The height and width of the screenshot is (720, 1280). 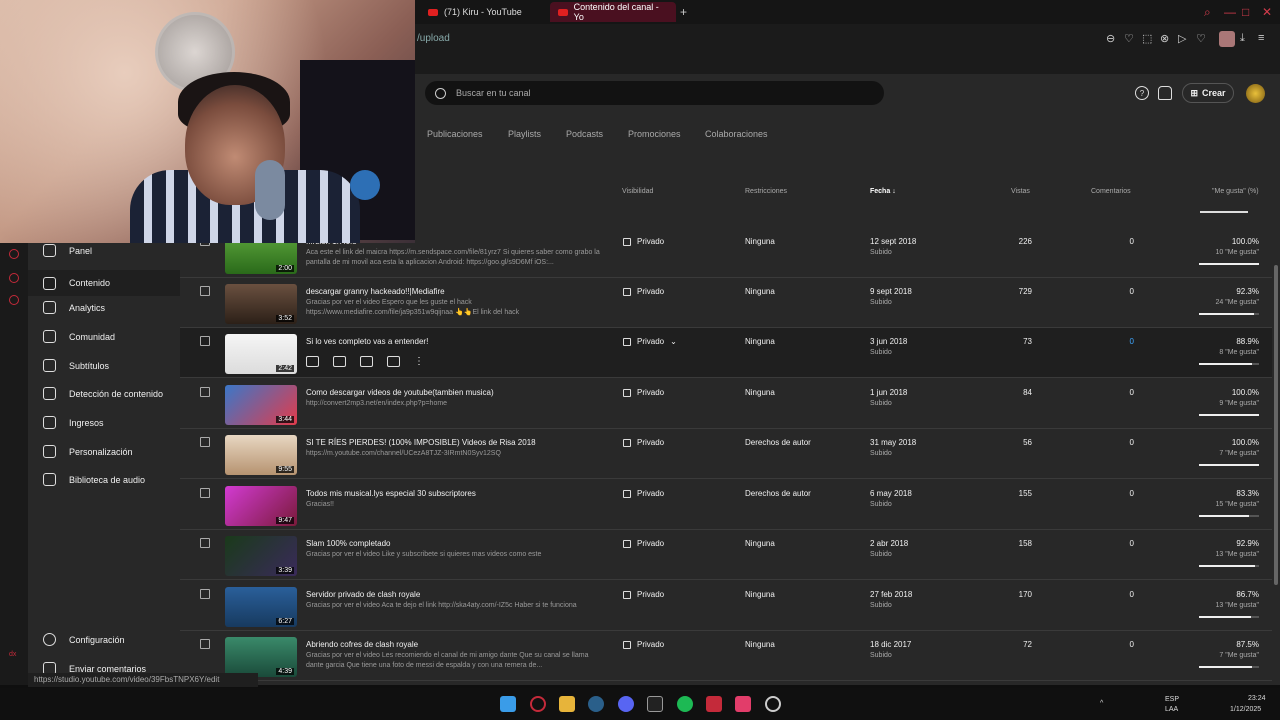 I want to click on edit-icon, so click(x=312, y=361).